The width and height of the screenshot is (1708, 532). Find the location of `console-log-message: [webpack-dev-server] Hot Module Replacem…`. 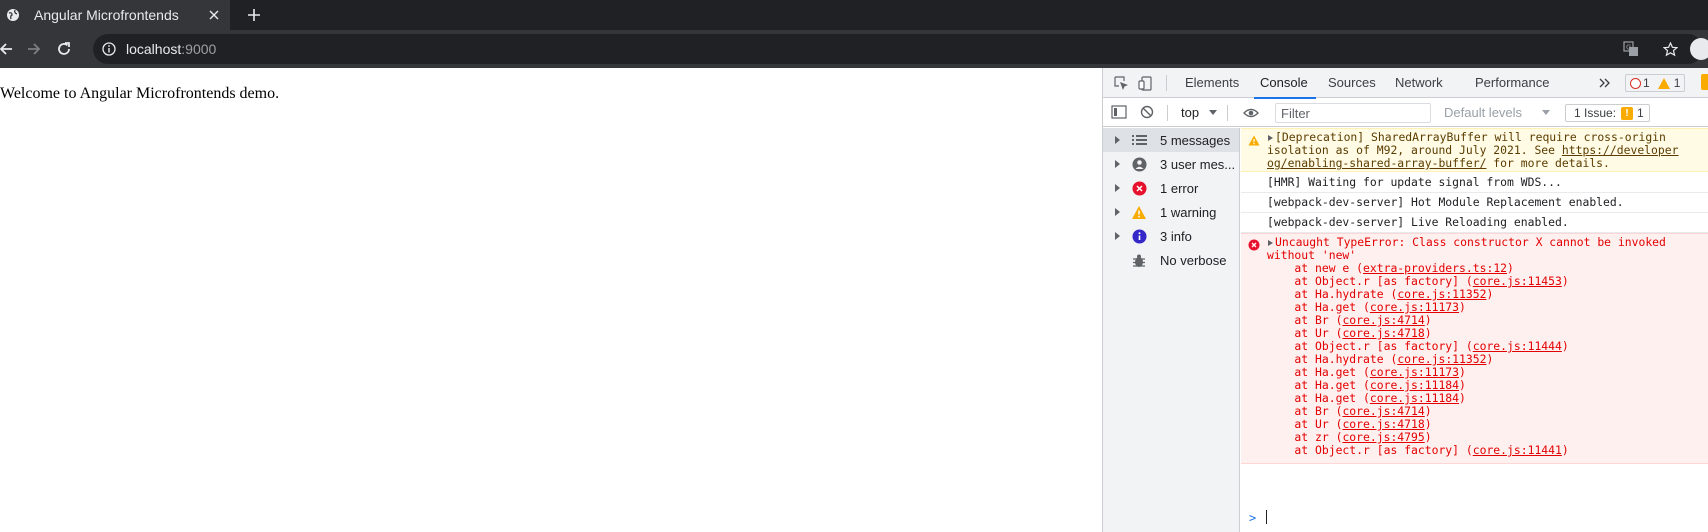

console-log-message: [webpack-dev-server] Hot Module Replacem… is located at coordinates (1474, 203).